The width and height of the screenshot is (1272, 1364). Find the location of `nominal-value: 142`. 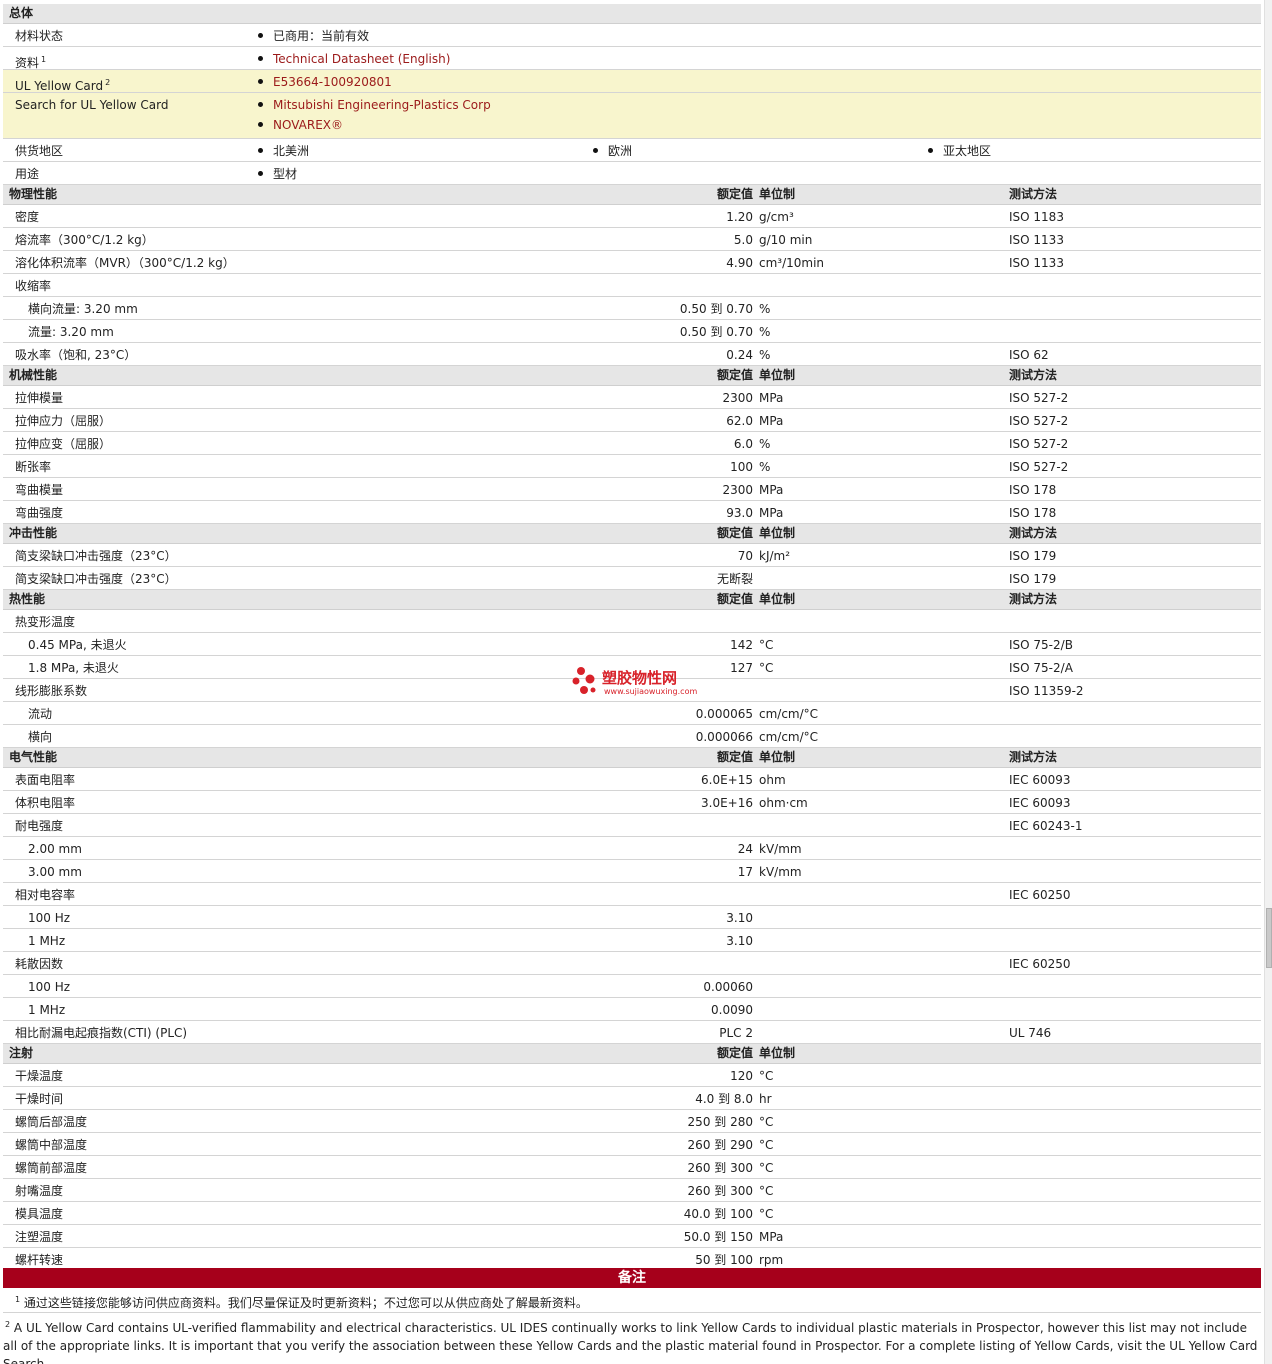

nominal-value: 142 is located at coordinates (741, 645).